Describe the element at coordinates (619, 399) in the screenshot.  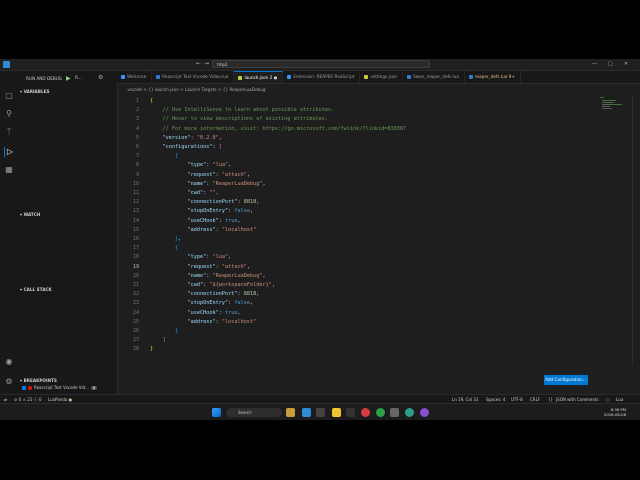
I see `lua-status: Lua` at that location.